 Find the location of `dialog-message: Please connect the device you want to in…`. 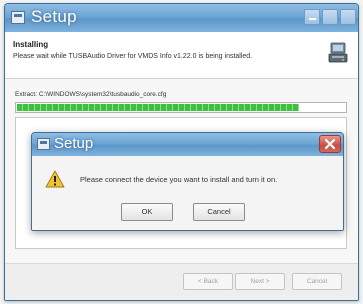

dialog-message: Please connect the device you want to in… is located at coordinates (179, 179).